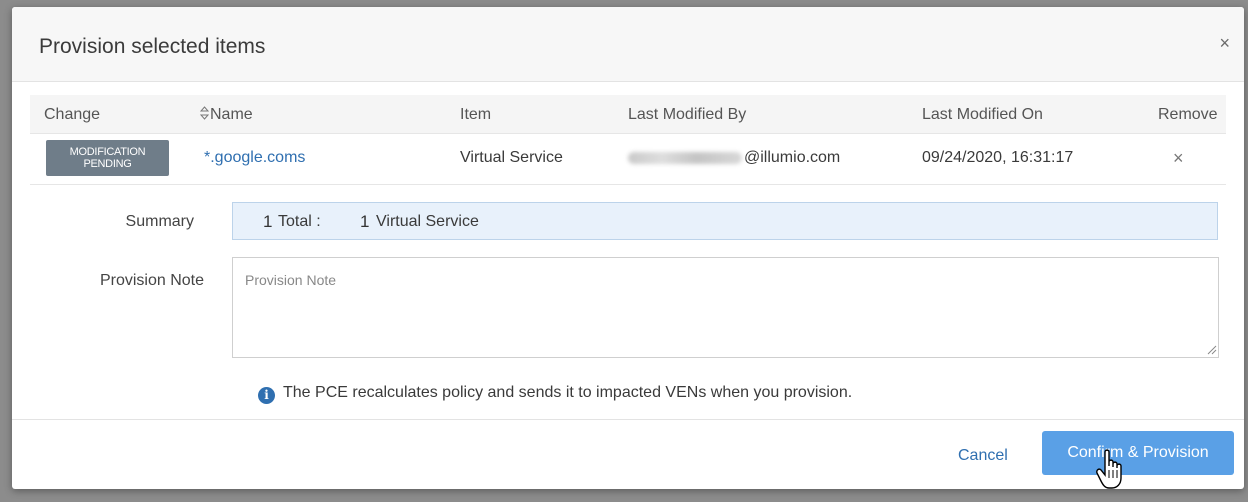 Image resolution: width=1248 pixels, height=502 pixels. I want to click on confirm-provision-button: Confirm & Provision, so click(1138, 453).